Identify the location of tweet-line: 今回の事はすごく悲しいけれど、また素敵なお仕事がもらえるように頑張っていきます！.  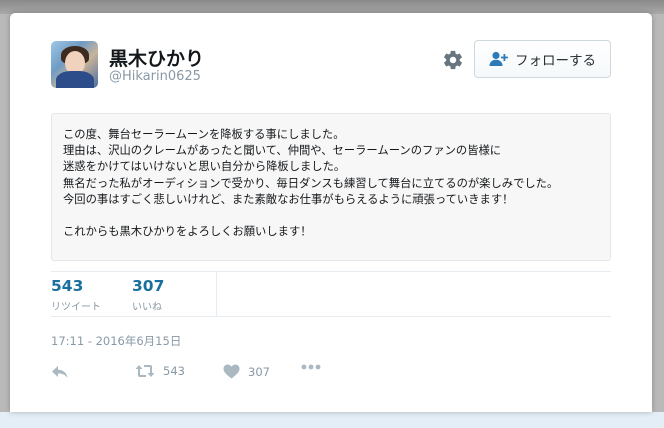
(288, 199).